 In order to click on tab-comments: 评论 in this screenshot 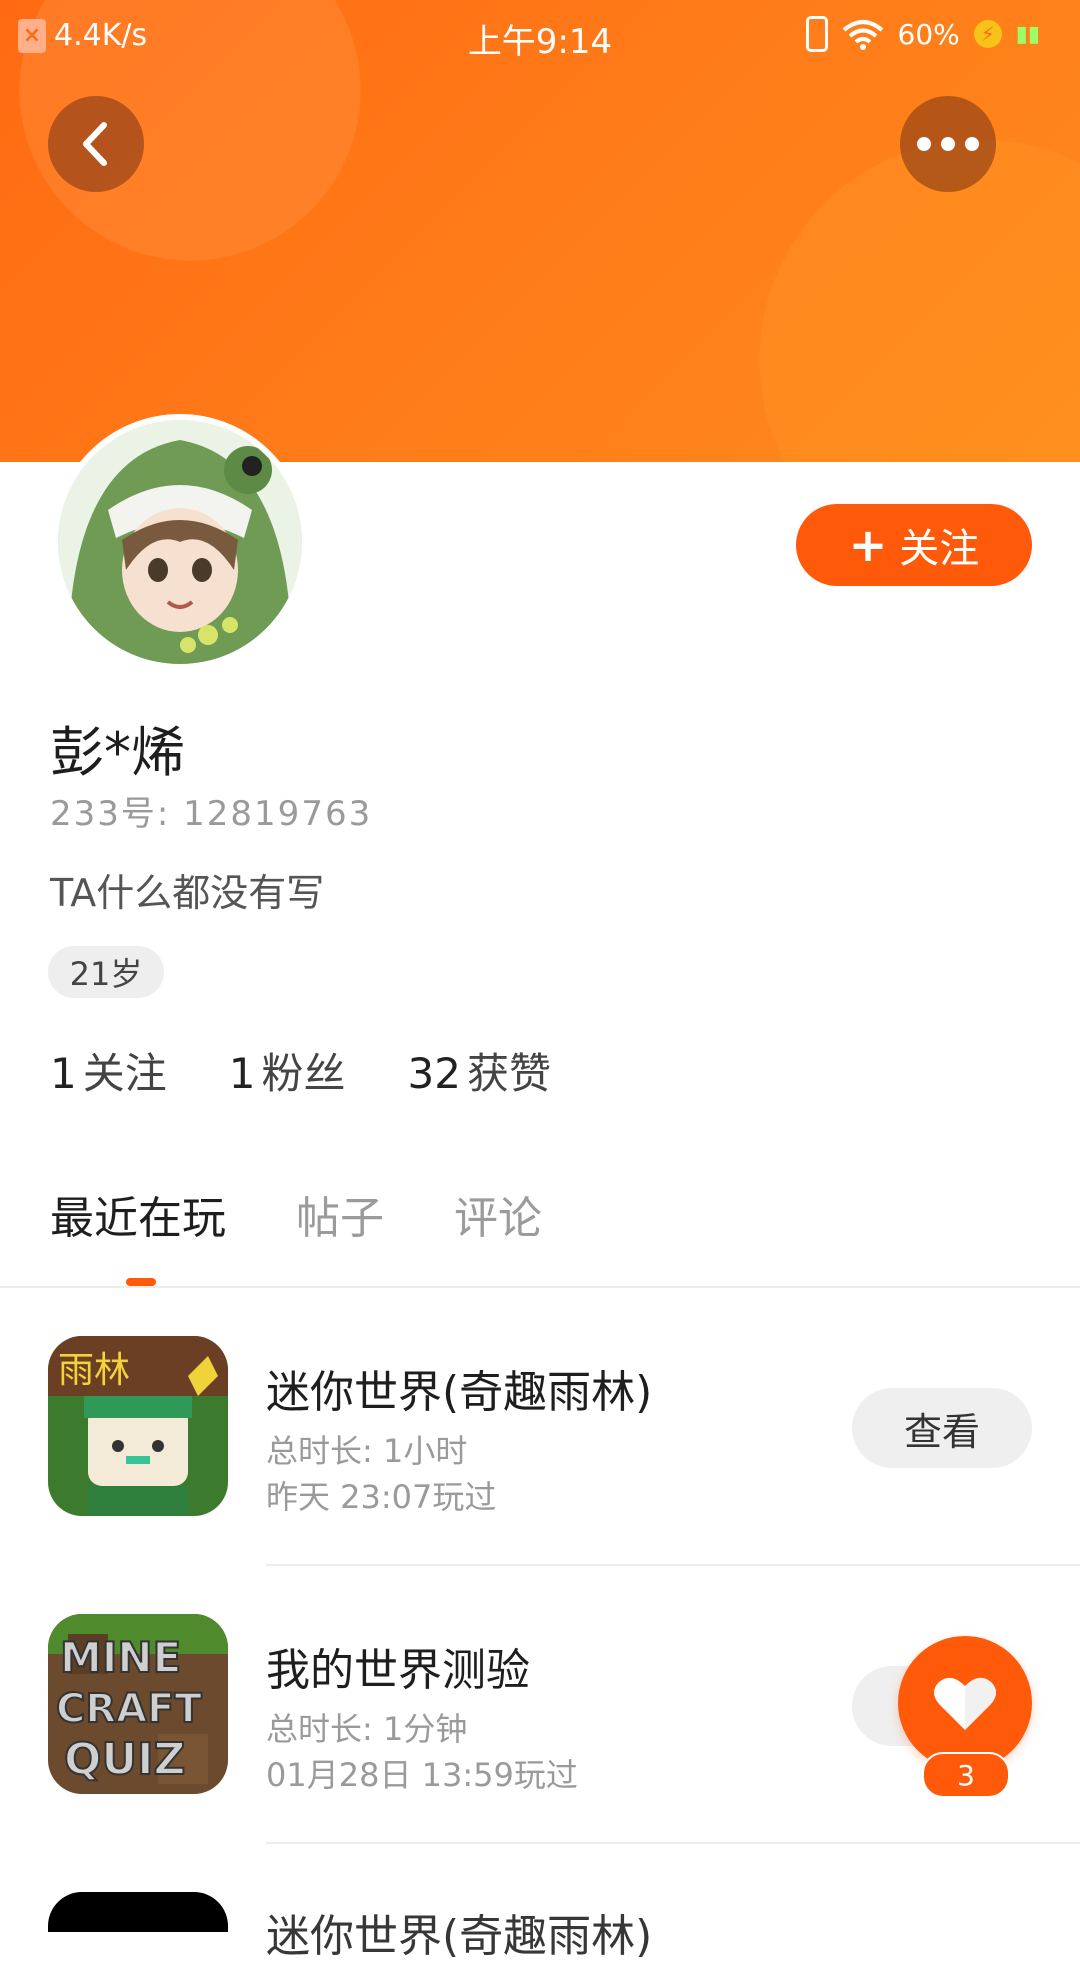, I will do `click(498, 1214)`.